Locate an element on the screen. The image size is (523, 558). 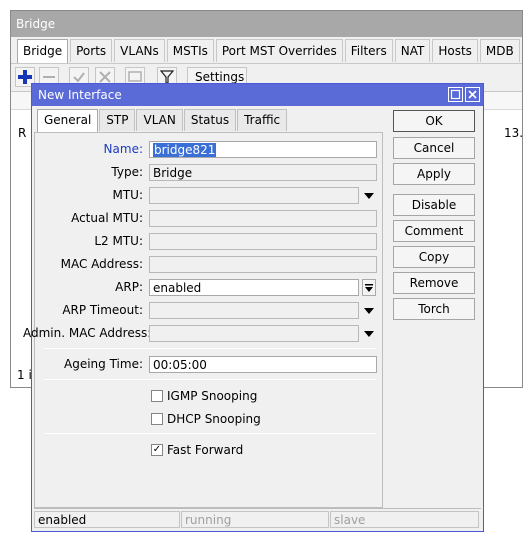
tab-ports: Ports is located at coordinates (91, 50).